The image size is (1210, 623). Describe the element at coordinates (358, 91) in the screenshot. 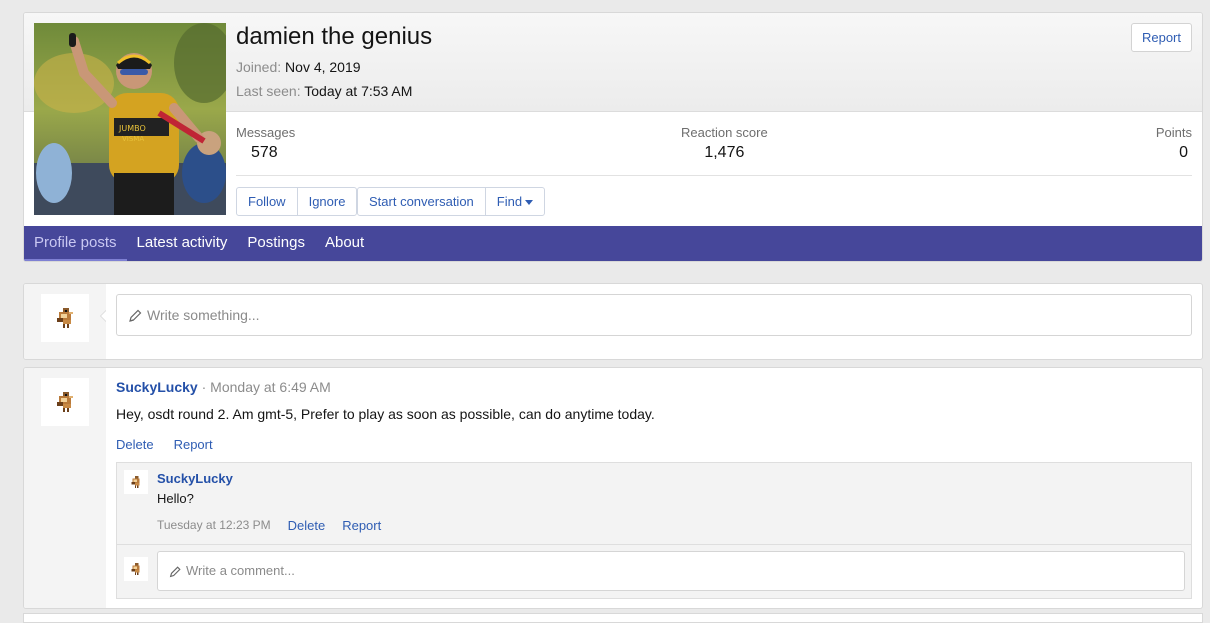

I see `last-seen-value: Today at 7:53 AM` at that location.